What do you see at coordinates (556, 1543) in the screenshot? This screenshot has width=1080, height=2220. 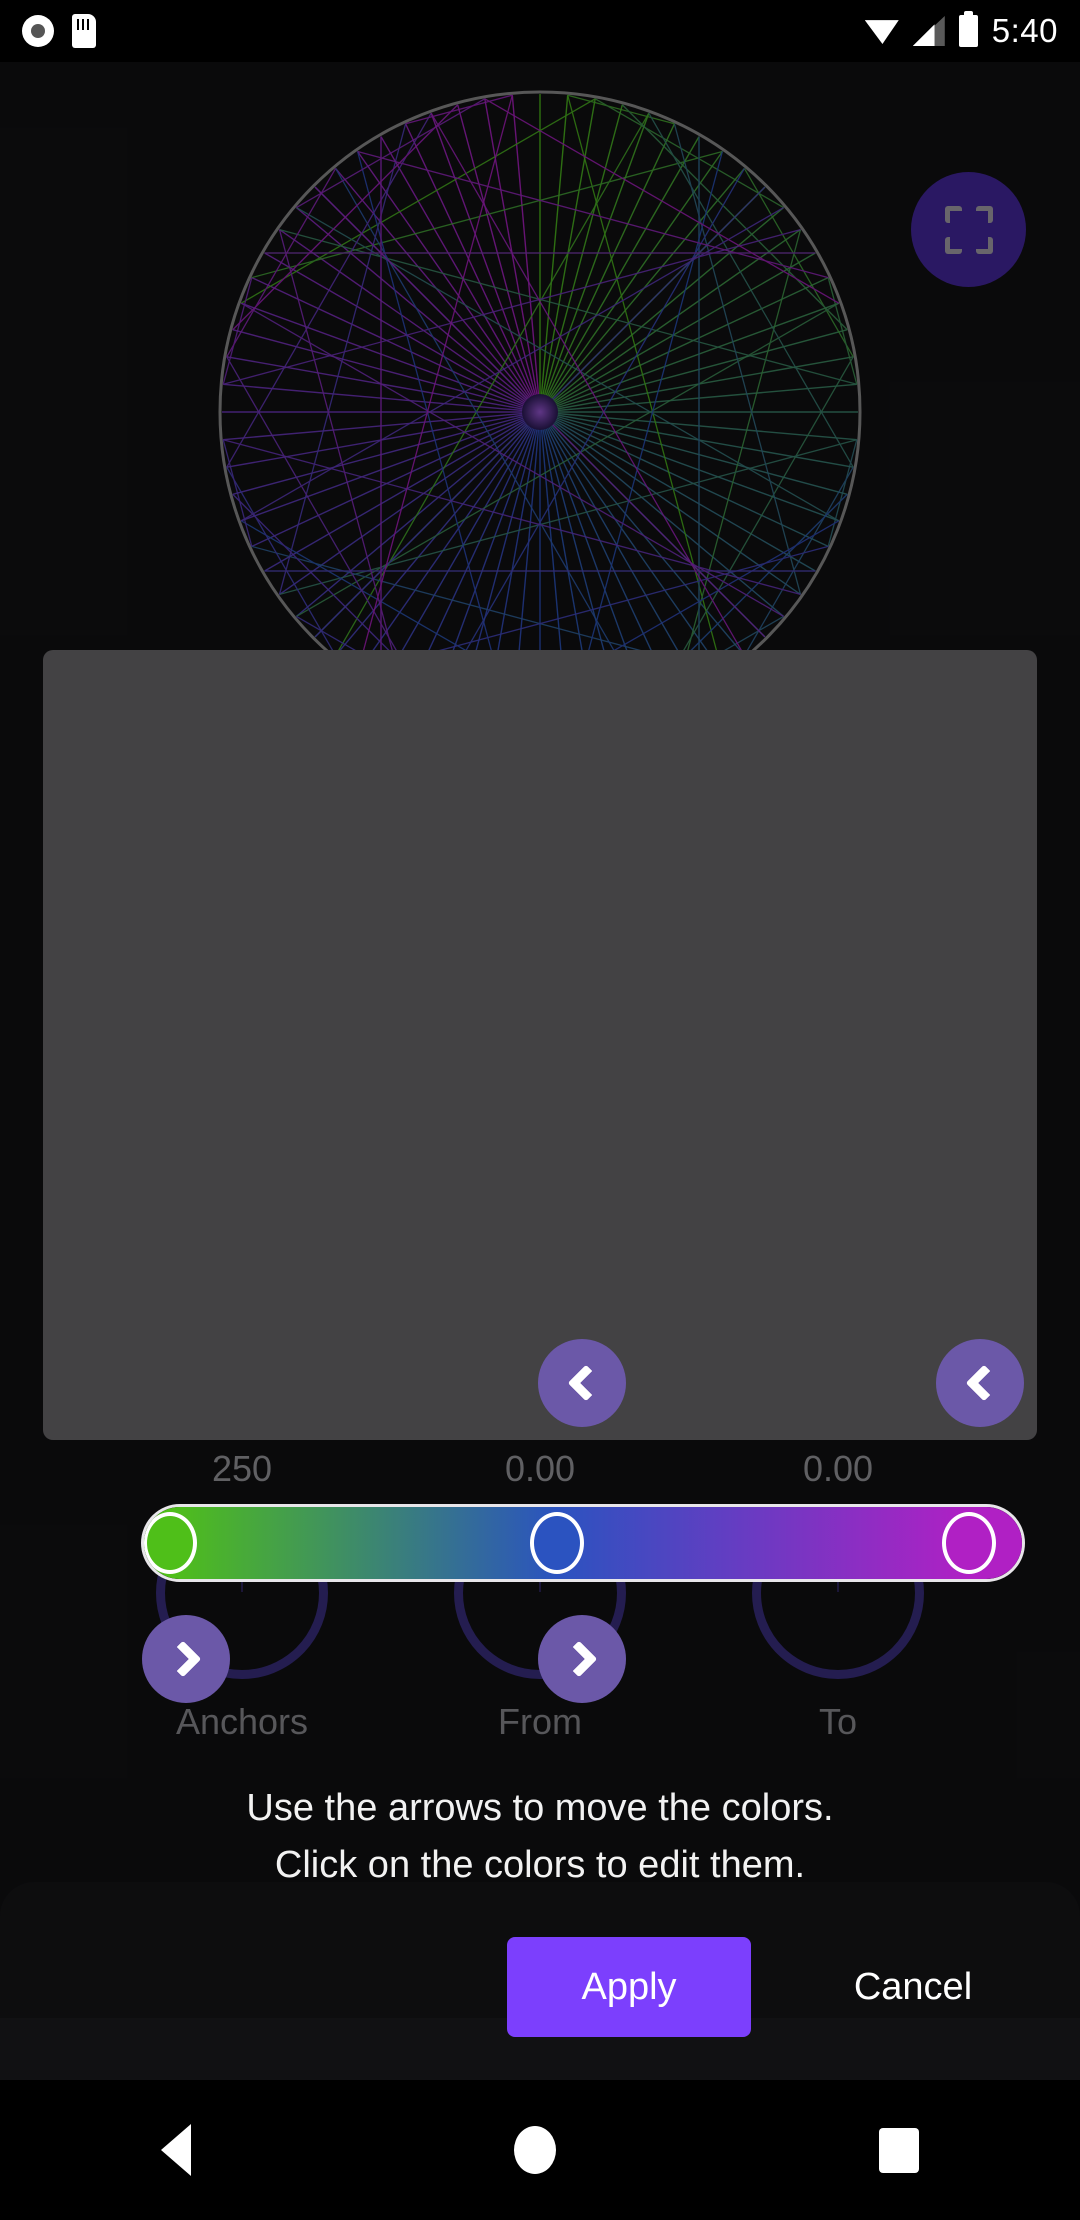 I see `color-stop-handle-blue` at bounding box center [556, 1543].